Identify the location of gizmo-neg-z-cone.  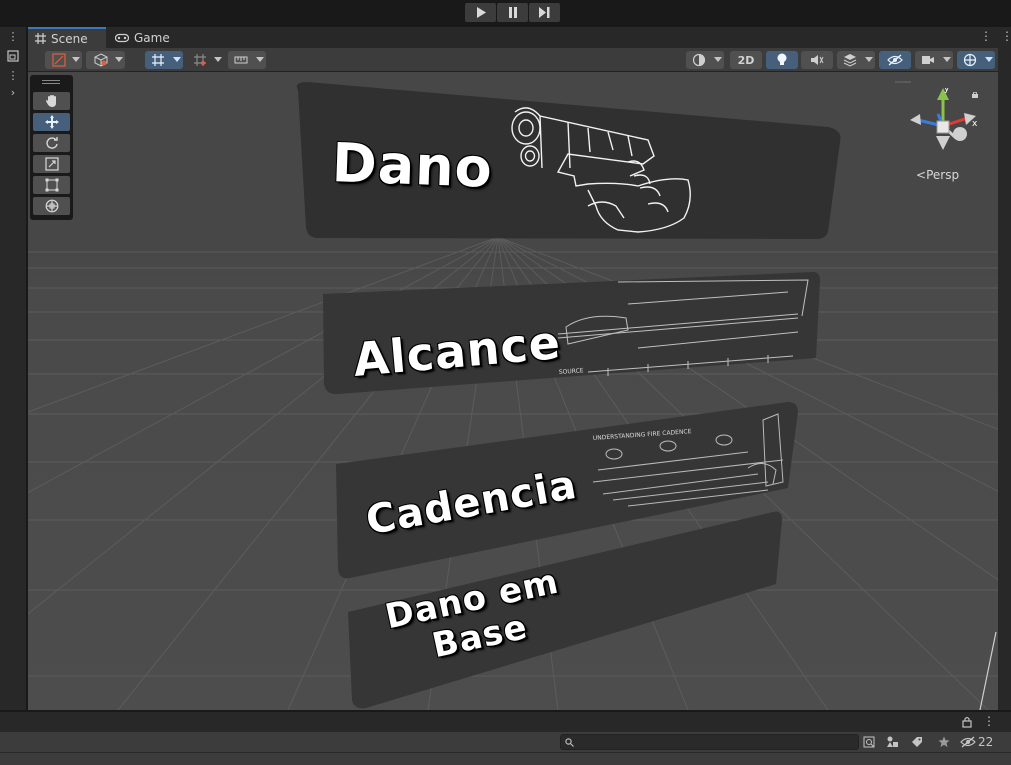
(960, 134).